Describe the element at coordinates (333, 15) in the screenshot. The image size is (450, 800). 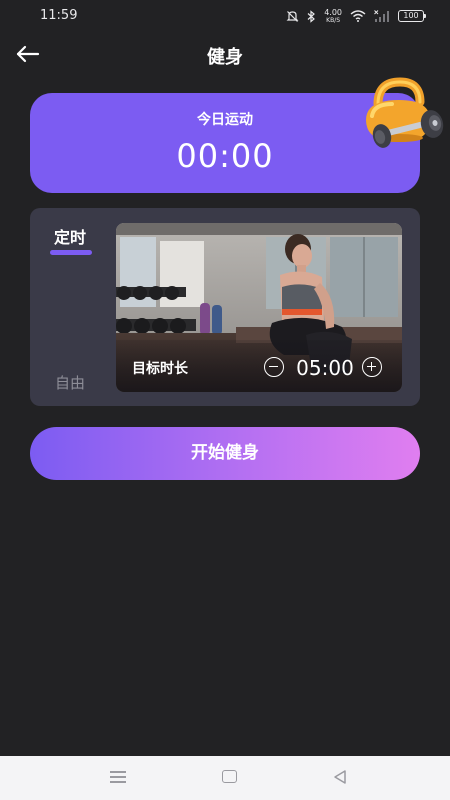
I see `net-speed: 4.00 KB/S` at that location.